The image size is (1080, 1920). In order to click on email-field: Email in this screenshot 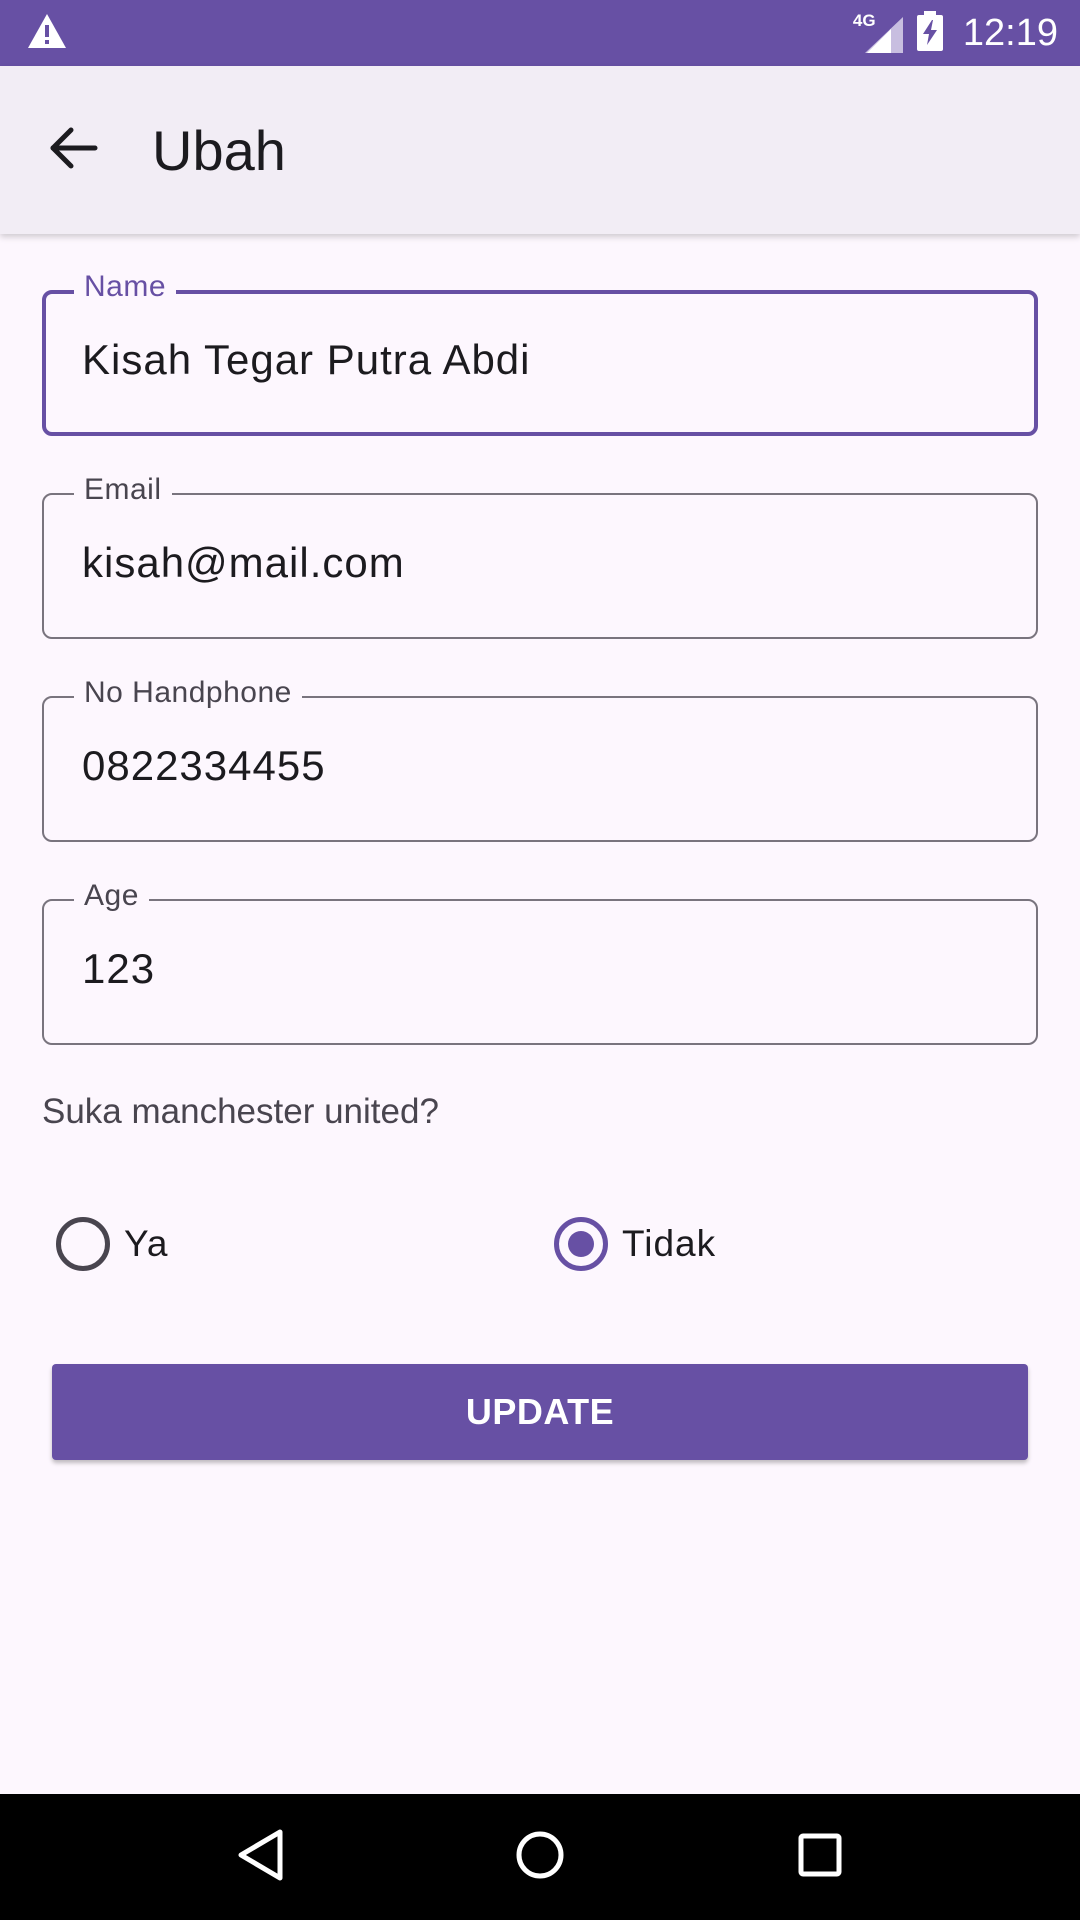, I will do `click(540, 556)`.